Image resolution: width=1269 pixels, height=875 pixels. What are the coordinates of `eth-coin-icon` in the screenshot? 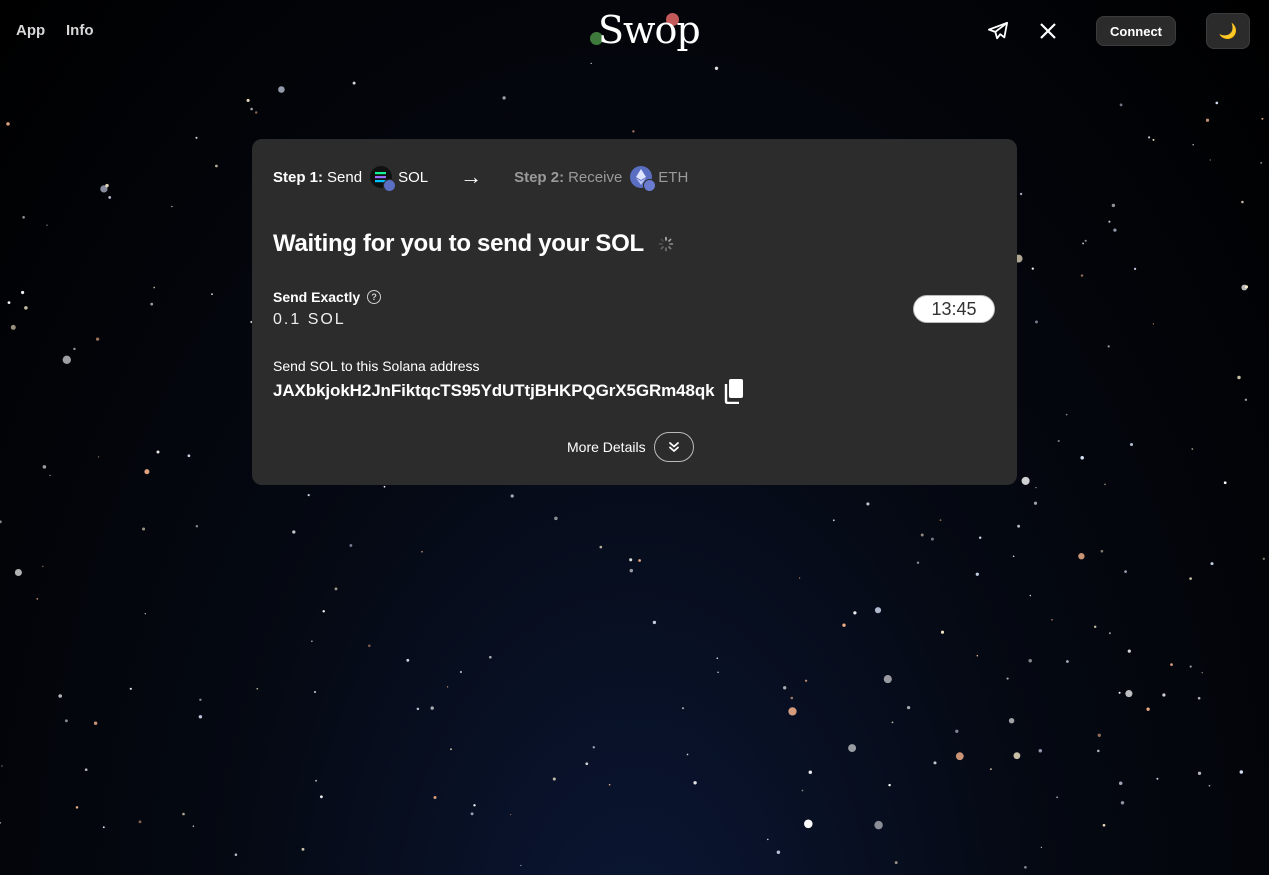 It's located at (643, 179).